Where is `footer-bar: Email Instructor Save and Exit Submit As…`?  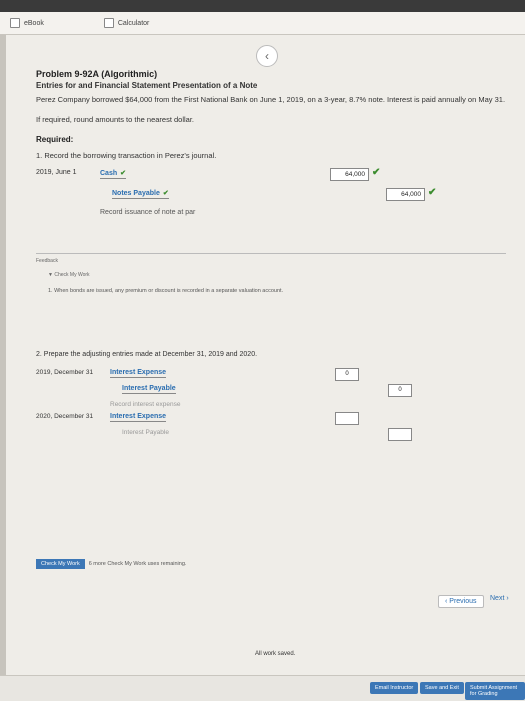
footer-bar: Email Instructor Save and Exit Submit As… is located at coordinates (262, 688).